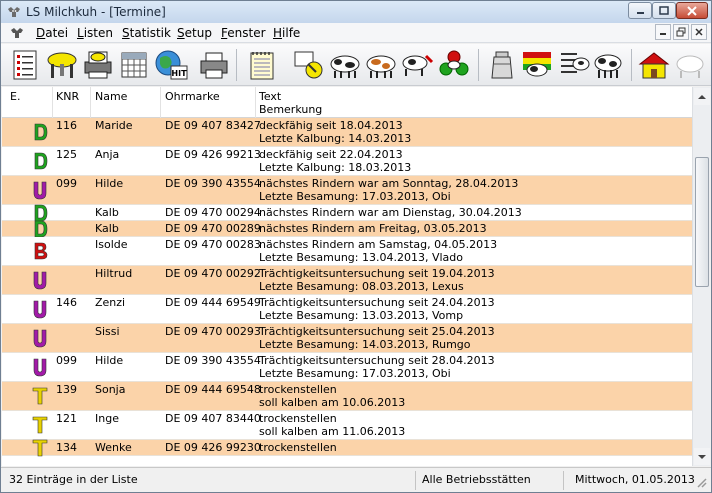 The image size is (712, 493). I want to click on cell-ohrmarke: DE 09 470 00293, so click(213, 331).